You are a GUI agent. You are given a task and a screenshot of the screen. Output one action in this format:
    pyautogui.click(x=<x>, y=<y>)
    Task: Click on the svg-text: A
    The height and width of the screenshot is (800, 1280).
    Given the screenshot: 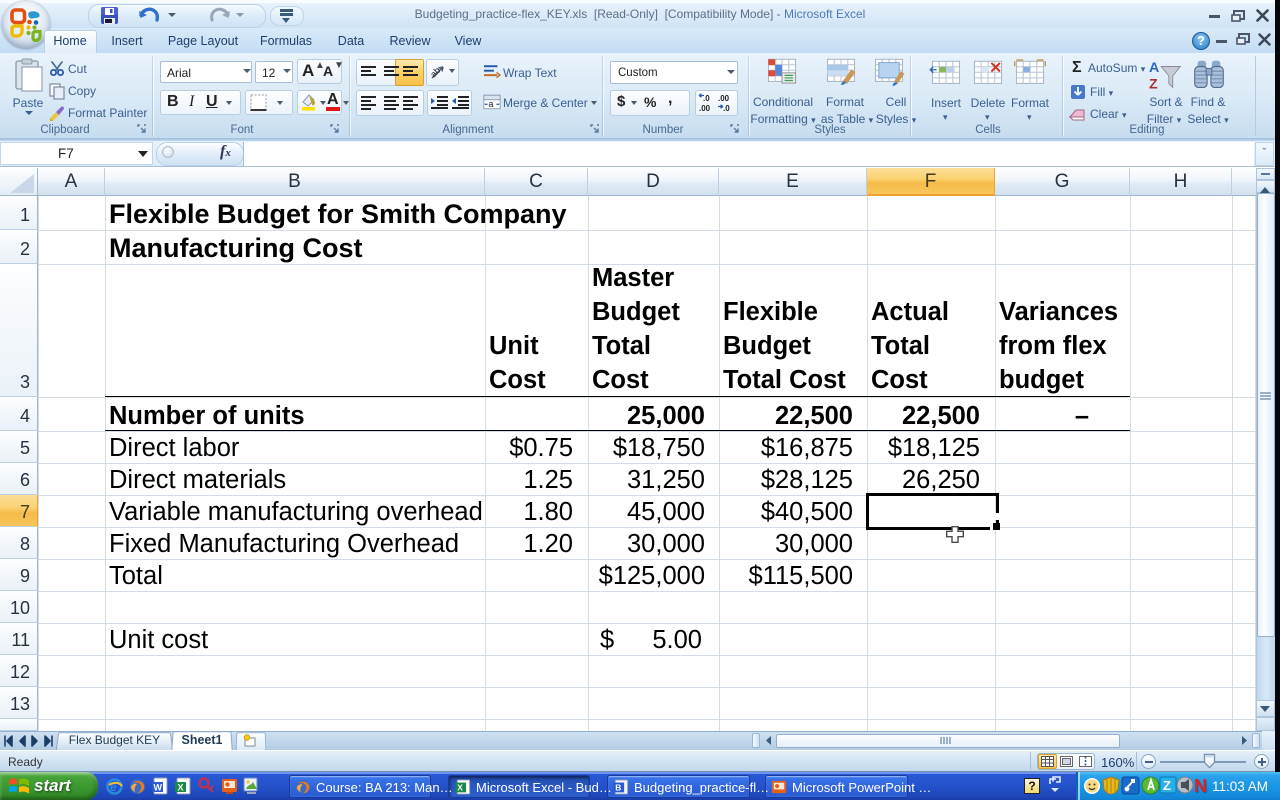 What is the action you would take?
    pyautogui.click(x=1154, y=68)
    